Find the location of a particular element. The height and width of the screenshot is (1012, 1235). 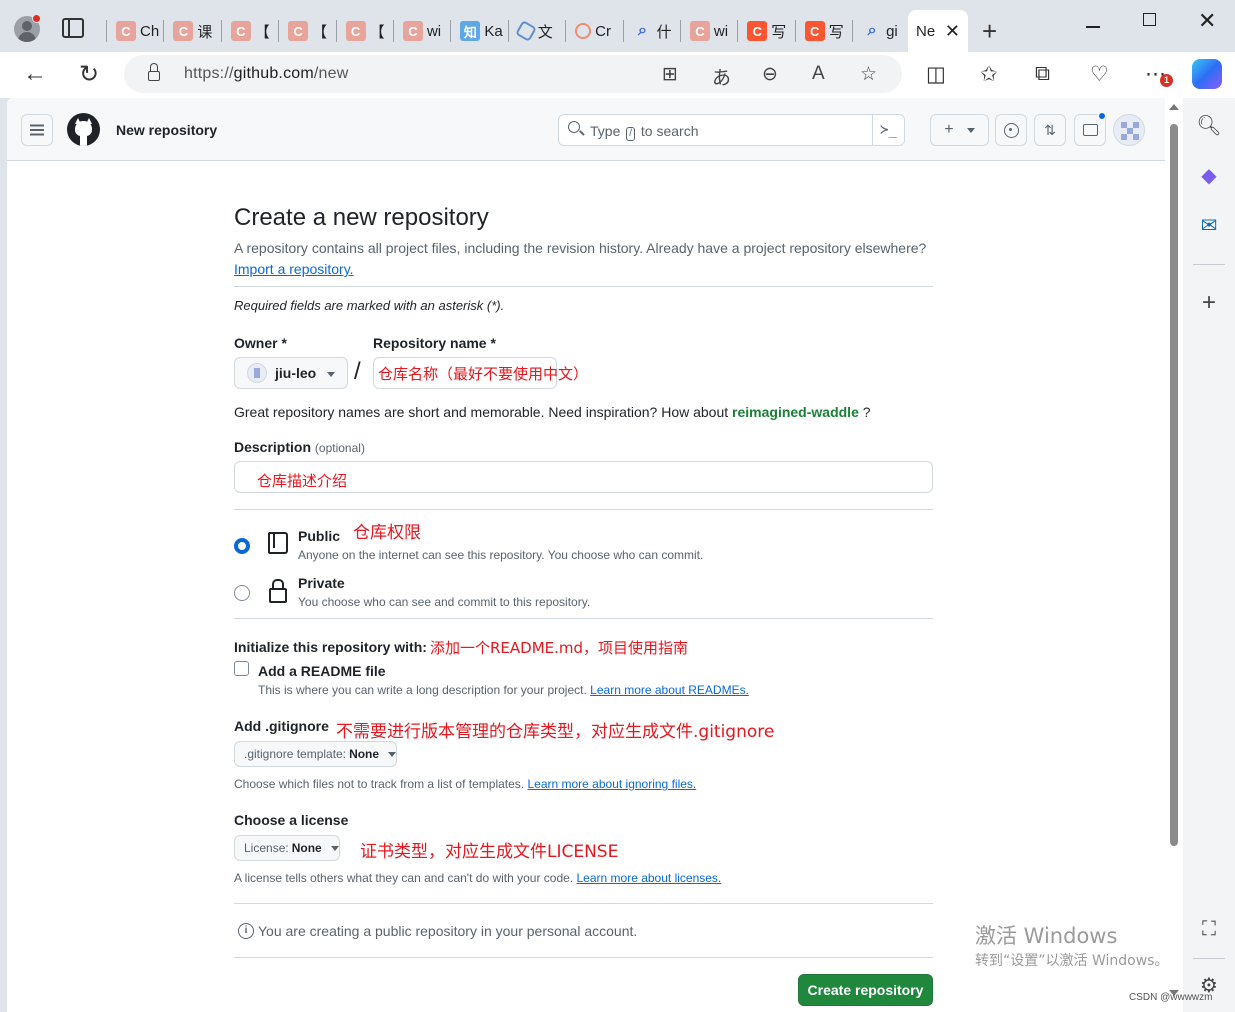

browser-tab: ⌕ 什 is located at coordinates (651, 31).